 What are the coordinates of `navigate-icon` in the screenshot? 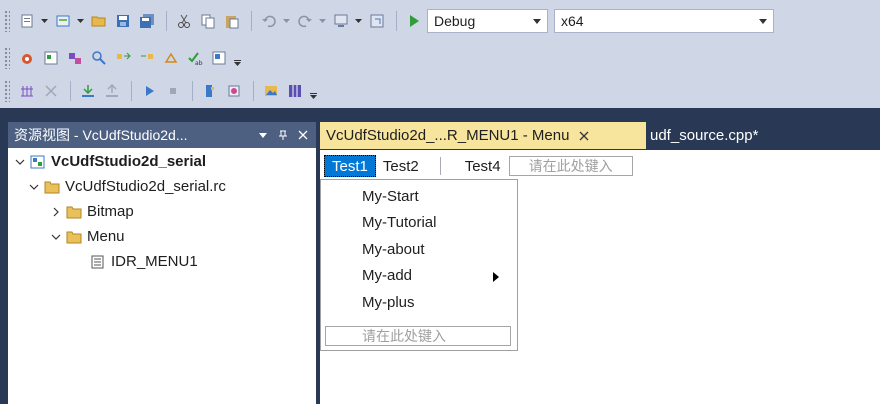 It's located at (341, 21).